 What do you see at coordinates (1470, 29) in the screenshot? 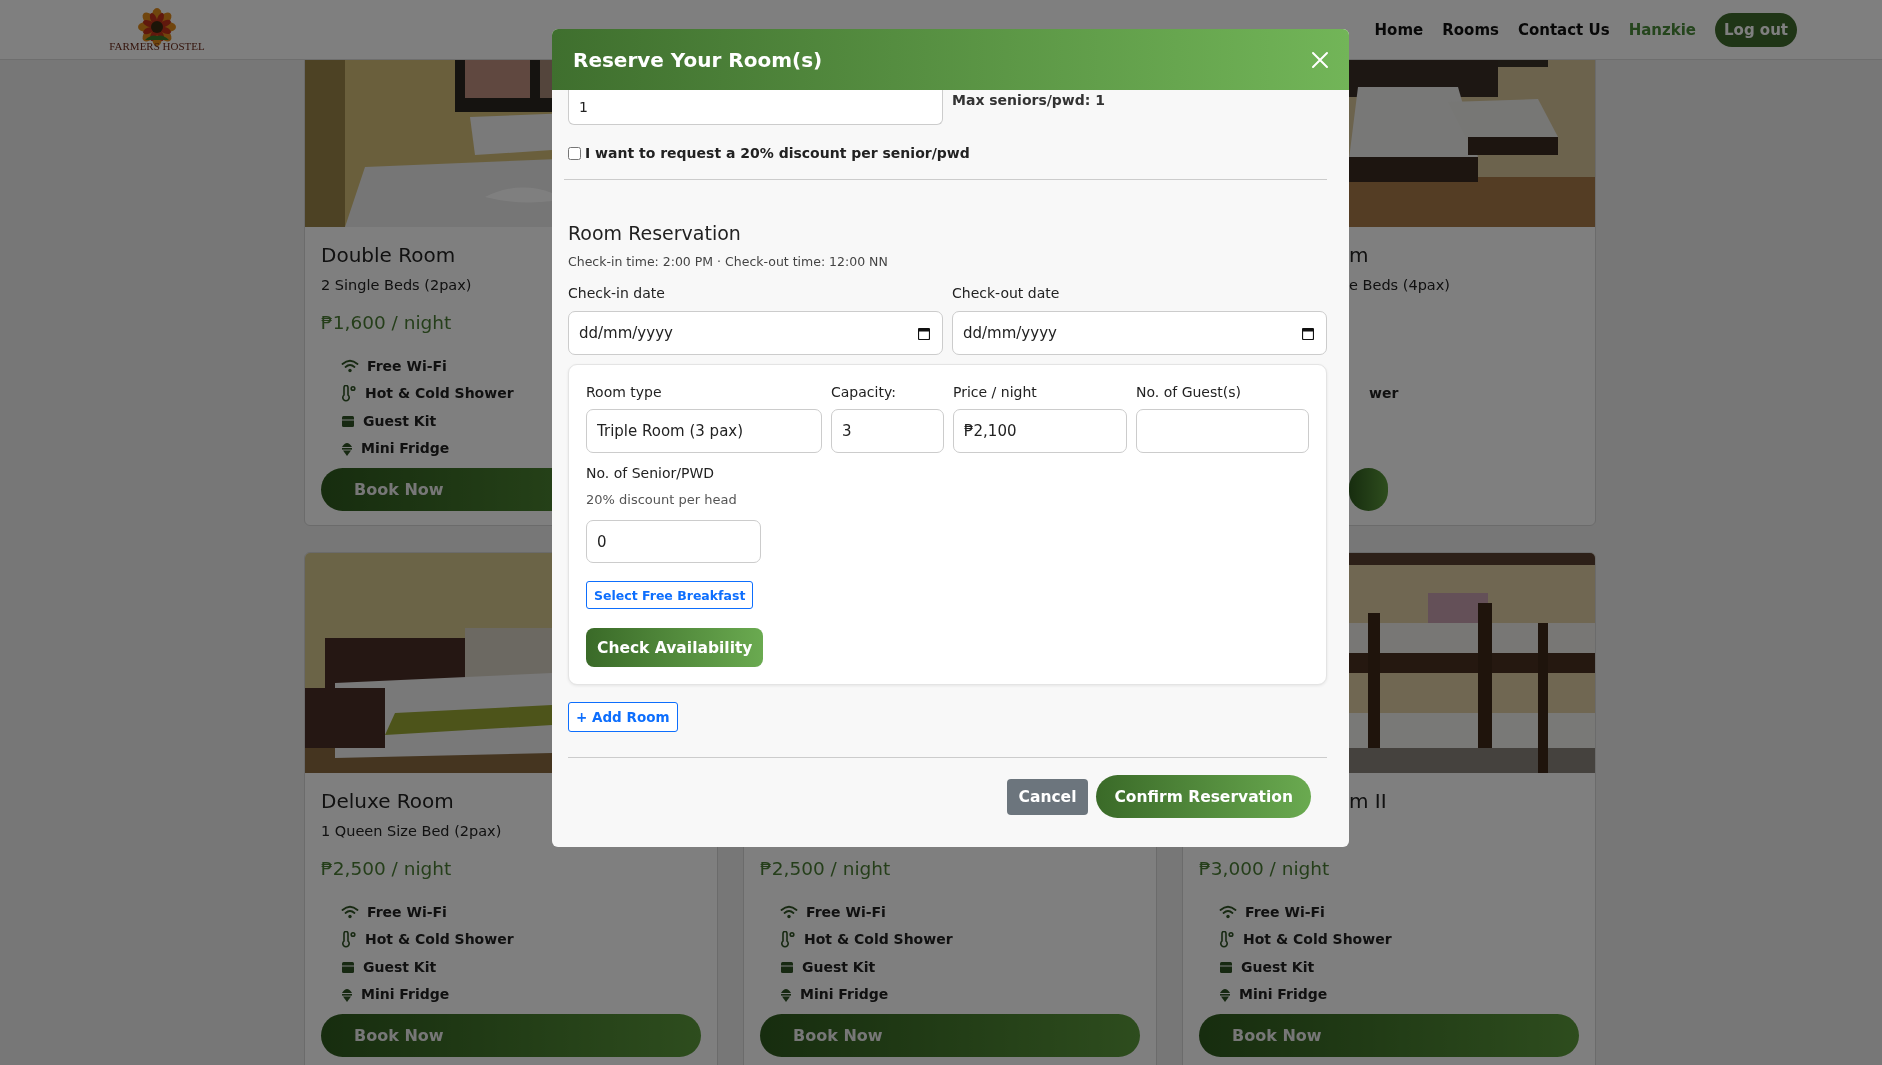
I see `nav-link: Rooms` at bounding box center [1470, 29].